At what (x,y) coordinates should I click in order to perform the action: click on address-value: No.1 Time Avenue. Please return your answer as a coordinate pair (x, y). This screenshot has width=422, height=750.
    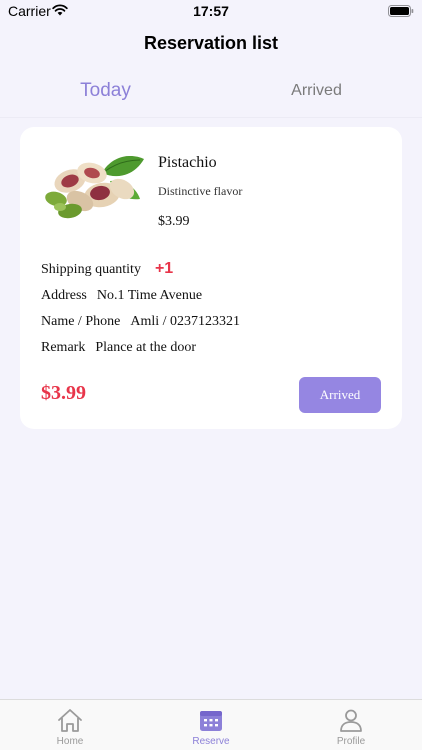
    Looking at the image, I should click on (149, 295).